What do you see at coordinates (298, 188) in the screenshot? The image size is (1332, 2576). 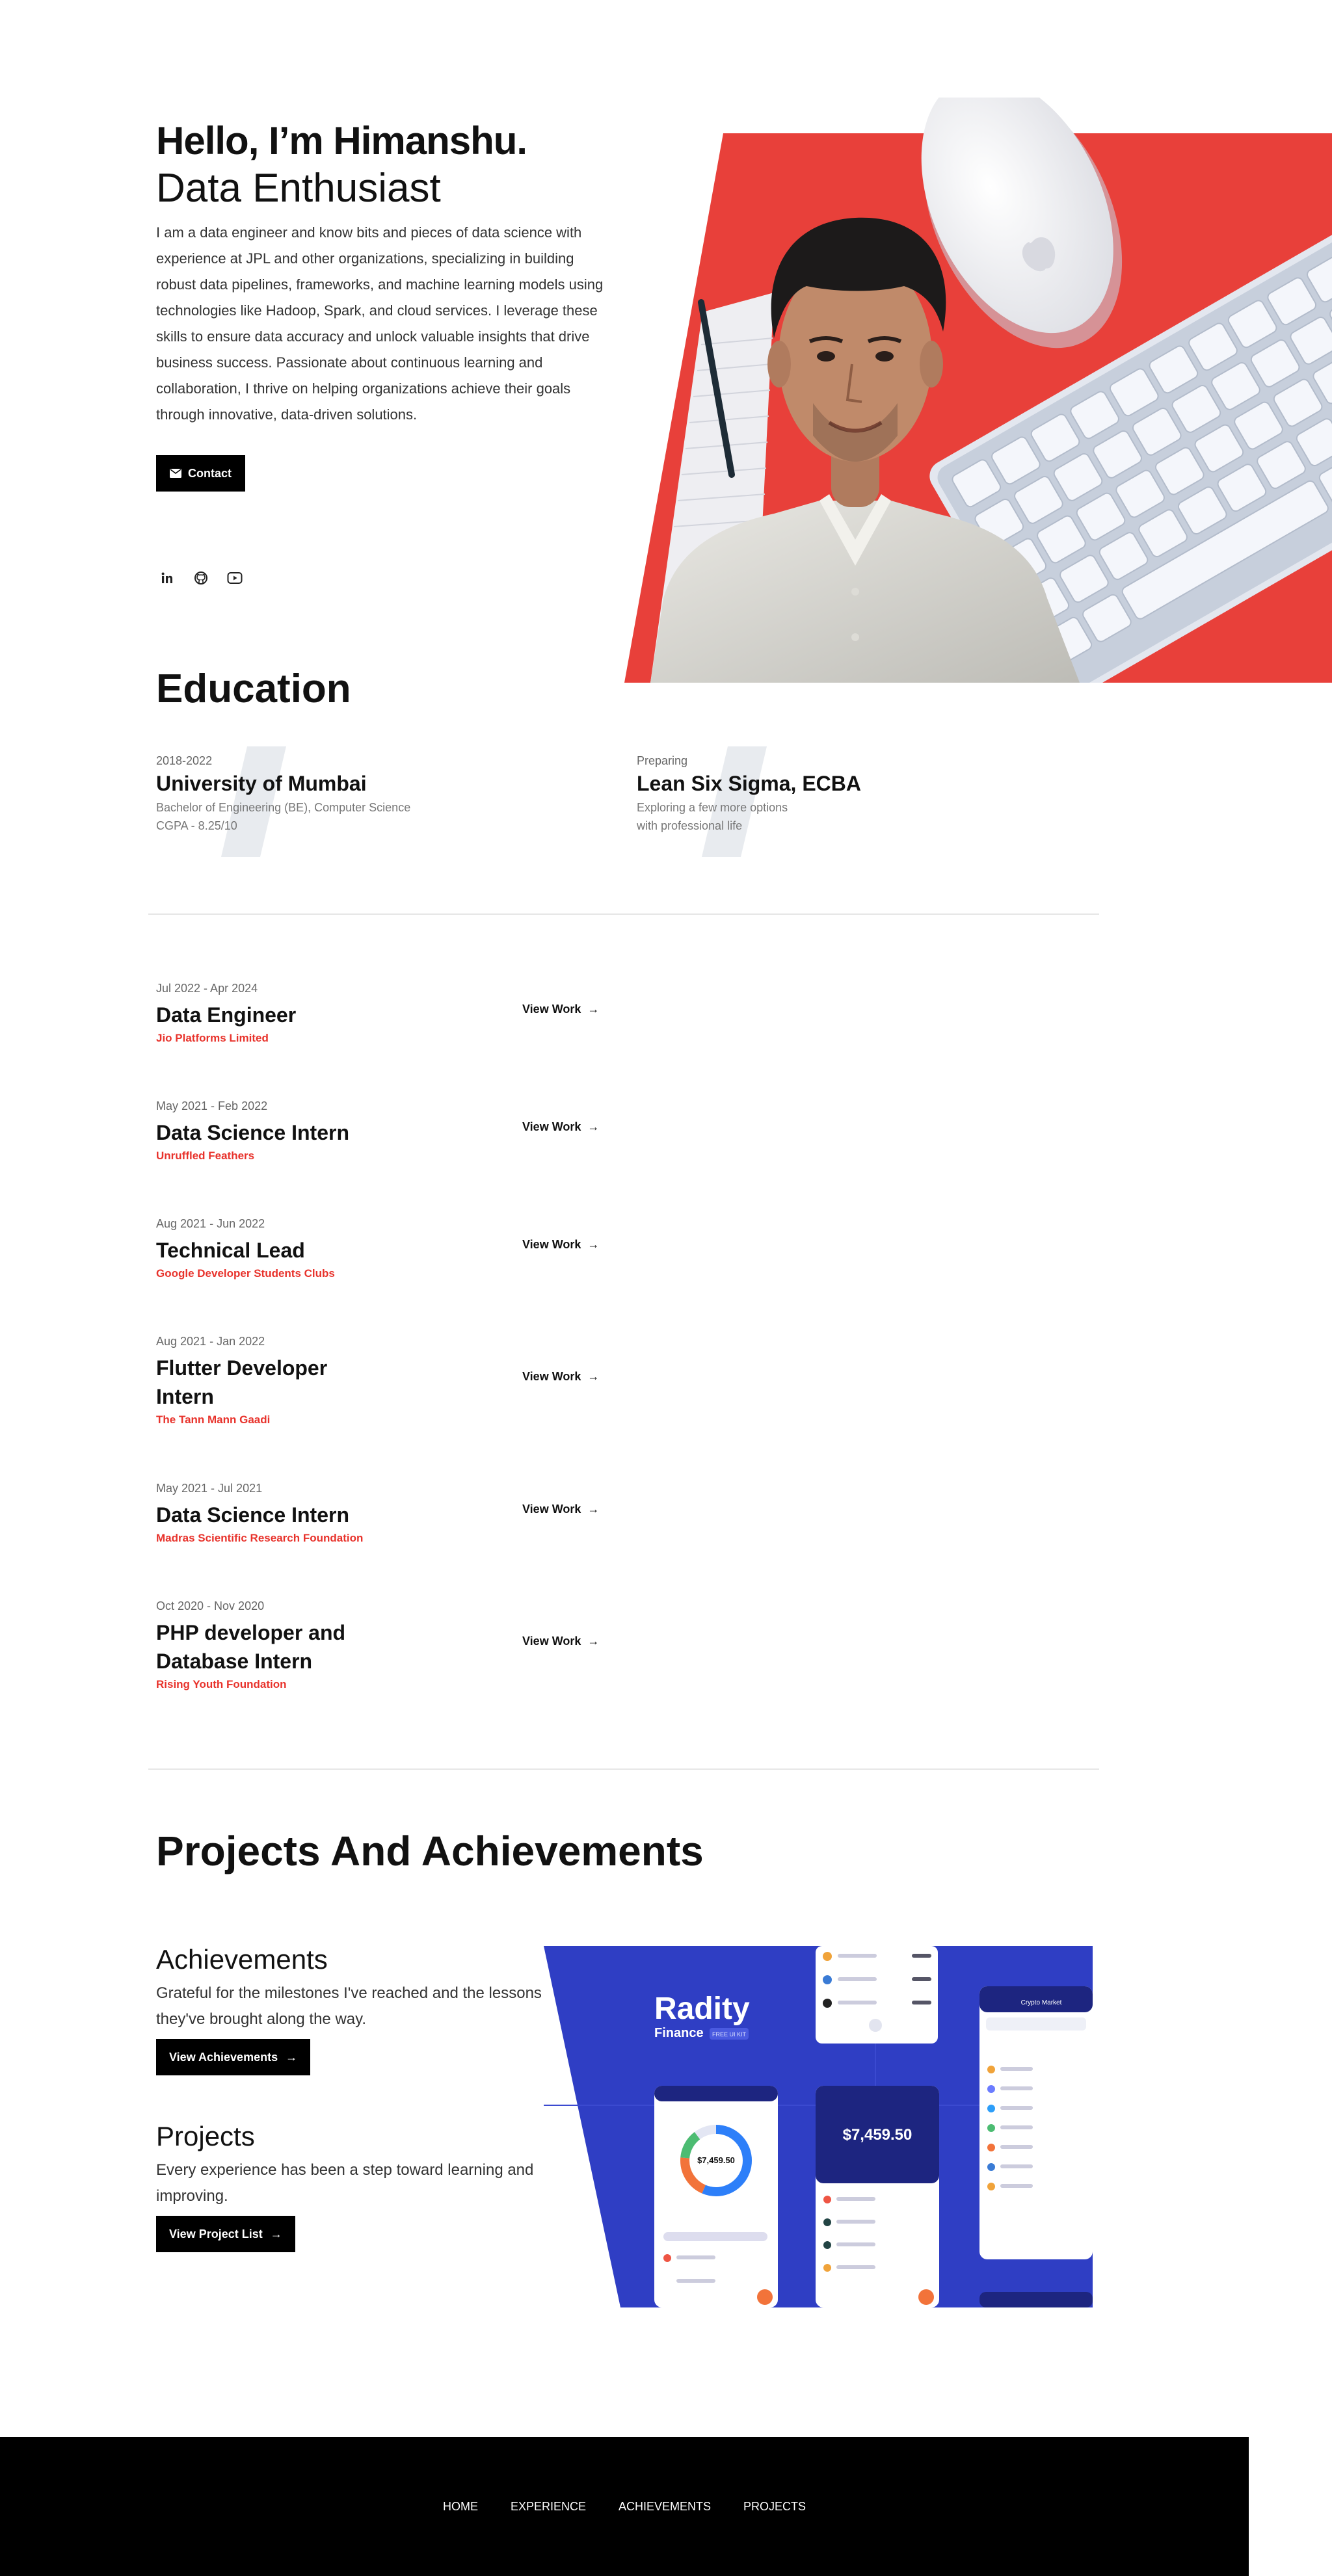 I see `hero-role: Data Enthusiast` at bounding box center [298, 188].